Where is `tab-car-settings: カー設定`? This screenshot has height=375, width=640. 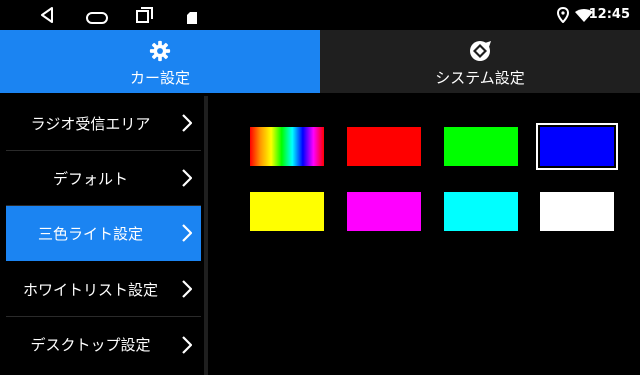 tab-car-settings: カー設定 is located at coordinates (160, 61).